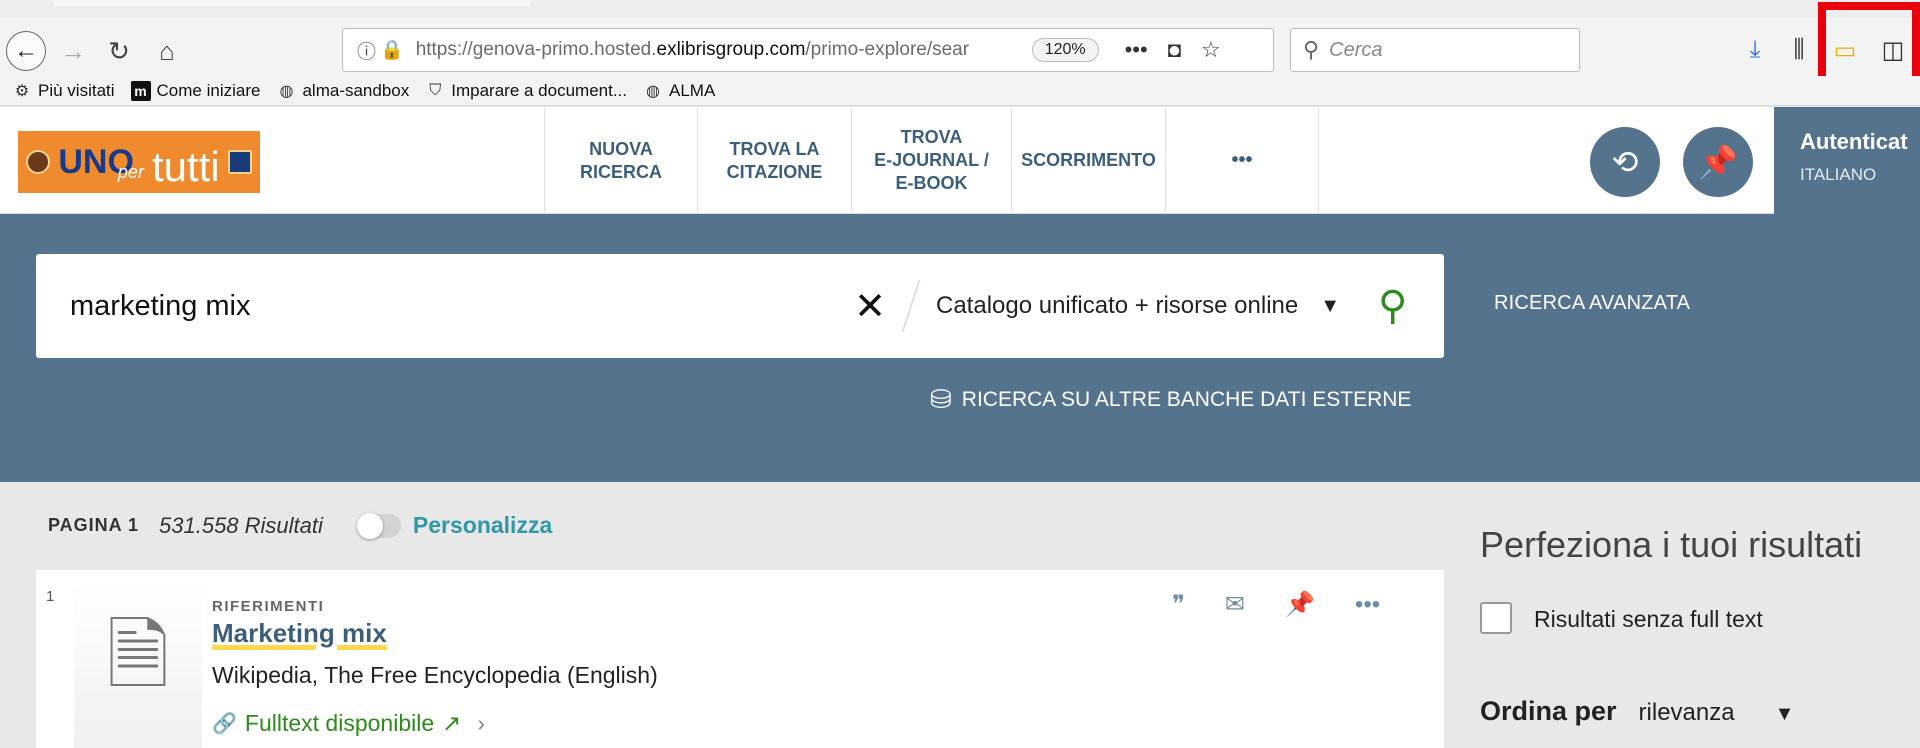 The height and width of the screenshot is (748, 1920). I want to click on m-icon: m, so click(140, 90).